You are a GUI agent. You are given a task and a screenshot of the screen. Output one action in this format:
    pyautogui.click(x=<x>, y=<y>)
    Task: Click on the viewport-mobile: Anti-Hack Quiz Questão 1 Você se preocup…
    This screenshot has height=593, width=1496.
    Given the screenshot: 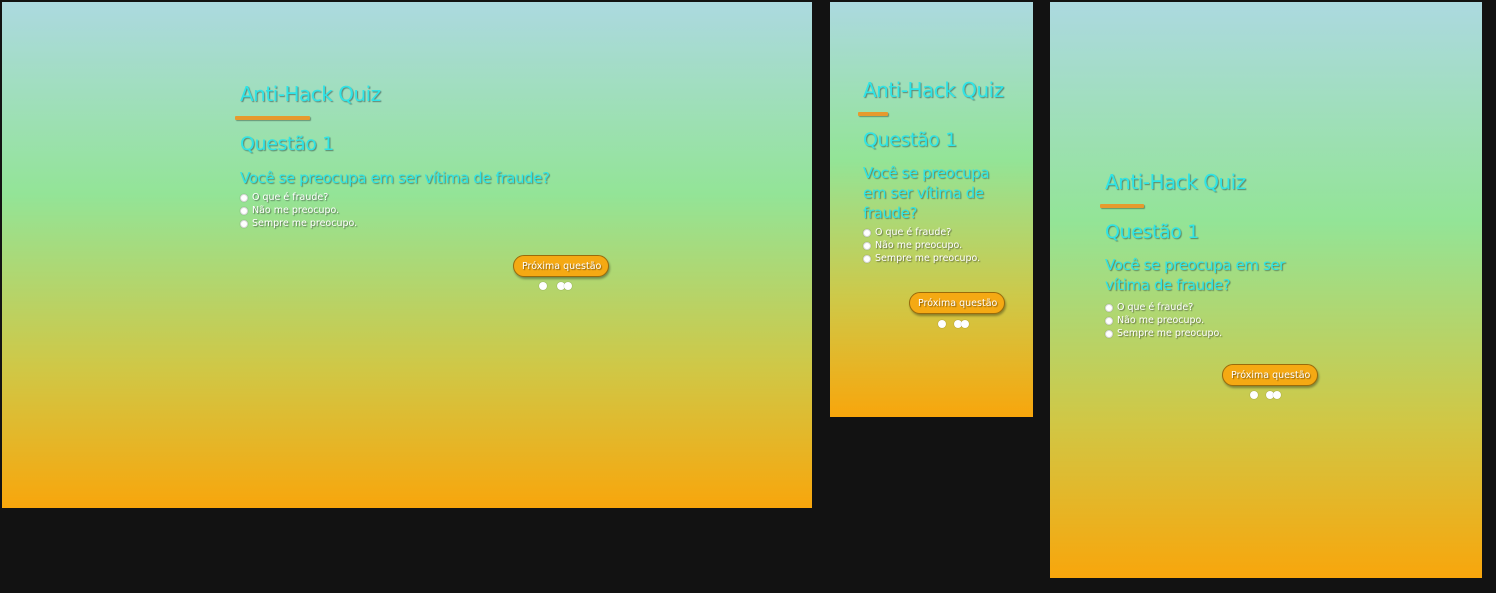 What is the action you would take?
    pyautogui.click(x=931, y=209)
    